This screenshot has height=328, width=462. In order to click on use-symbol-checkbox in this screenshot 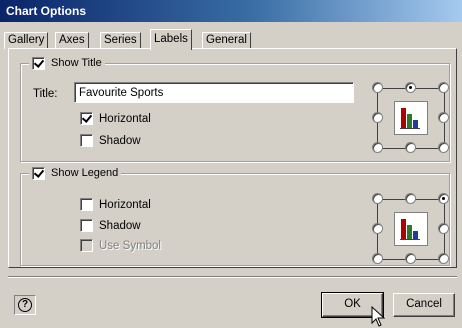, I will do `click(86, 245)`.